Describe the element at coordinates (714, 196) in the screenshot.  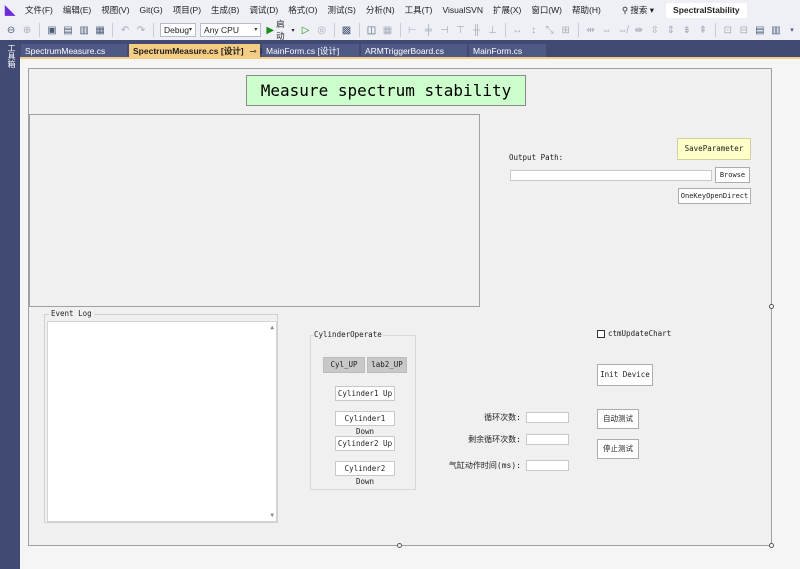
I see `one-key-open-direct-button: OneKeyOpenDirect` at that location.